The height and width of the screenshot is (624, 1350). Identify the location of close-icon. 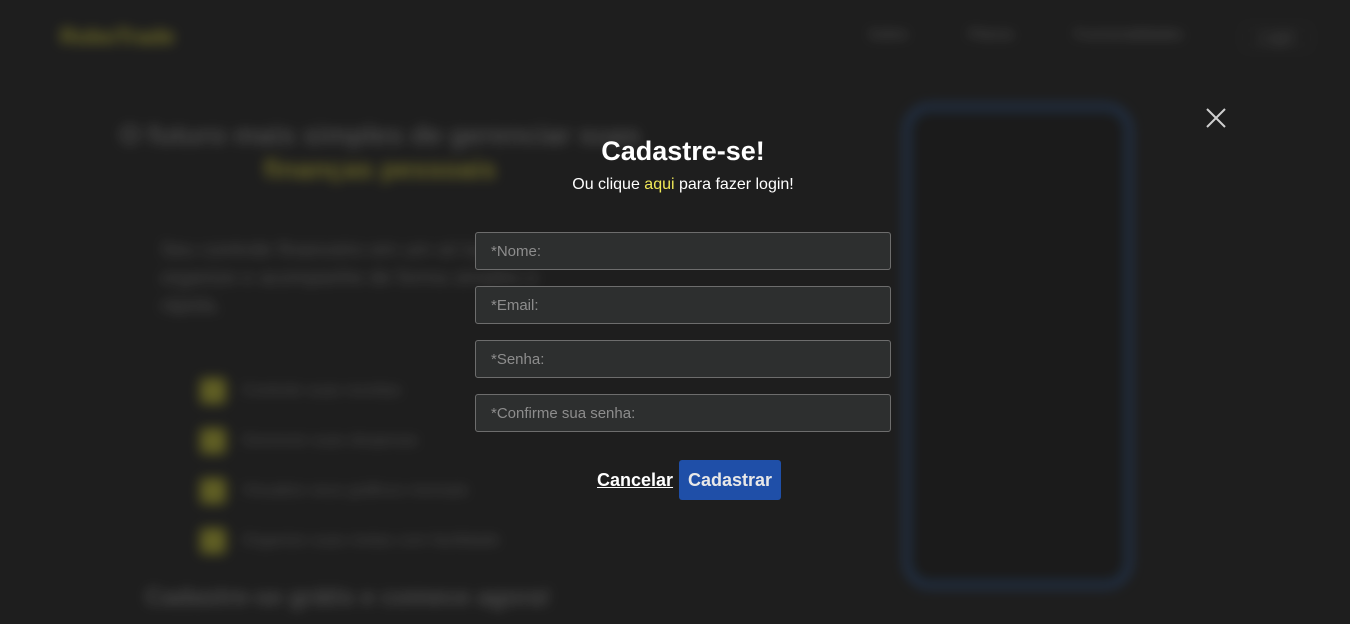
(1216, 118).